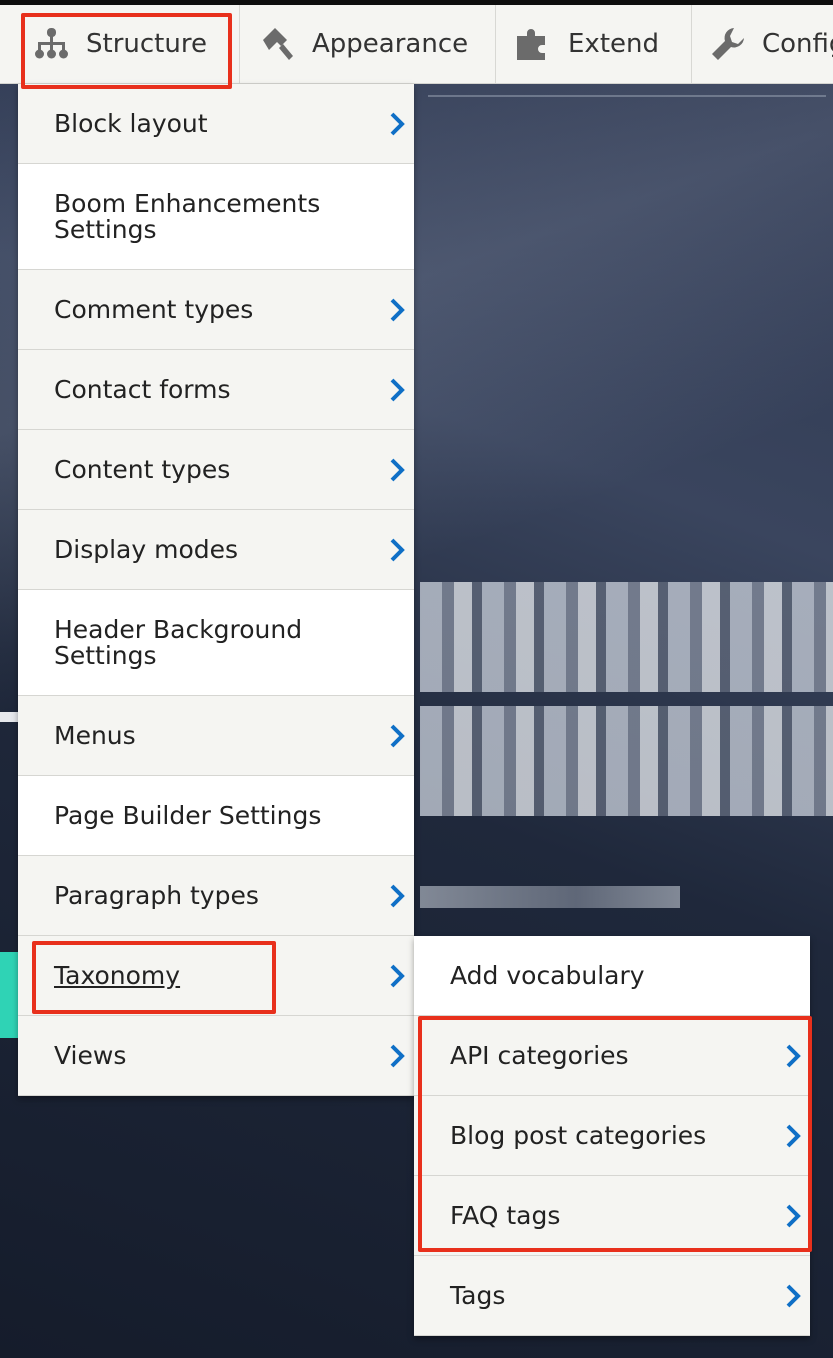  I want to click on menu-item-api-categories: API categories, so click(612, 1056).